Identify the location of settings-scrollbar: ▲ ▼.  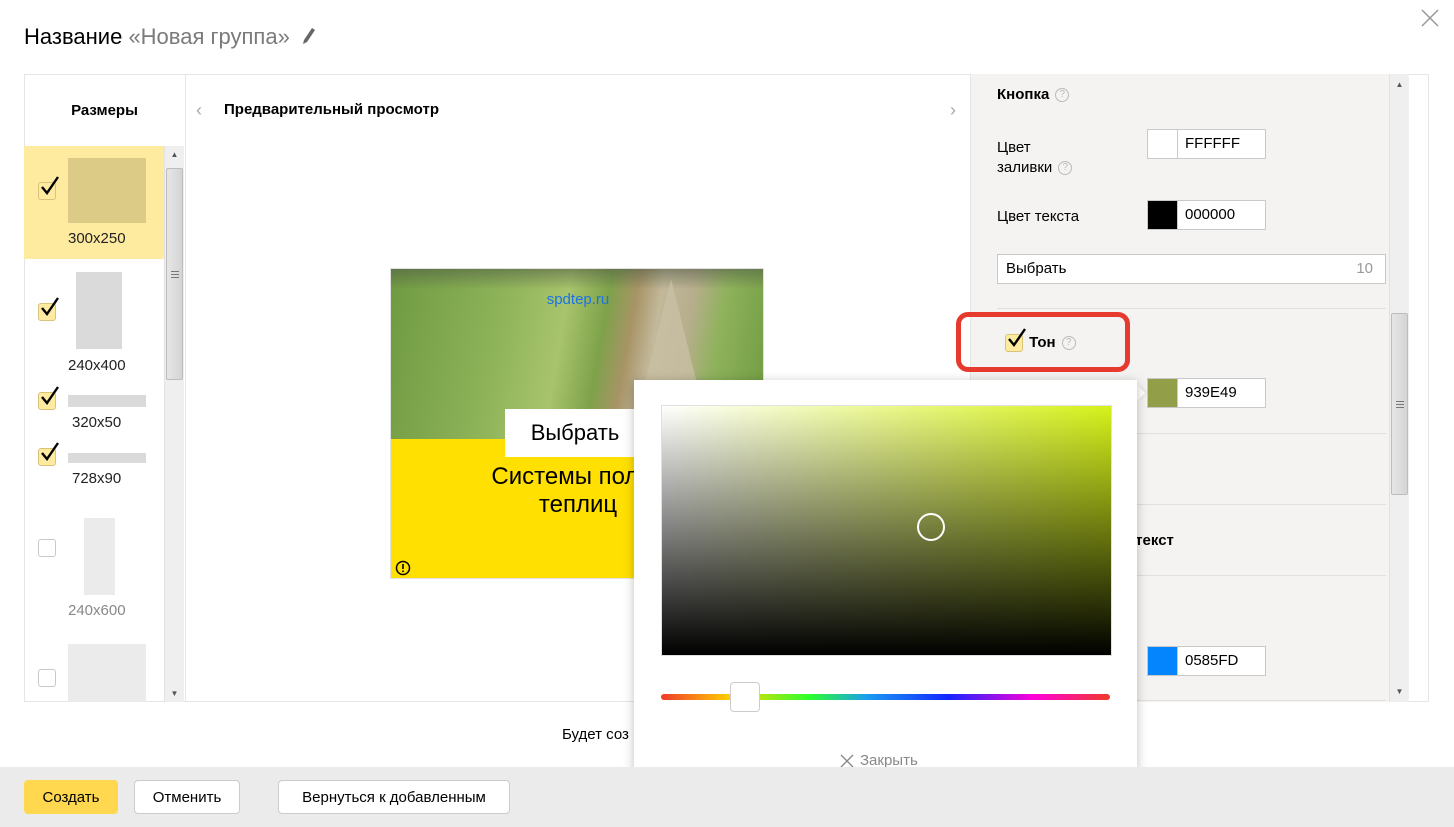
(1399, 388).